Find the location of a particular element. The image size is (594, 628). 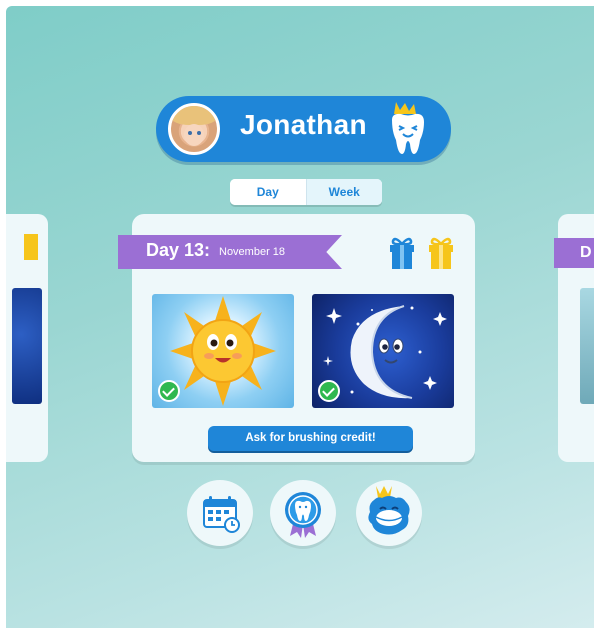

next-day-photo is located at coordinates (587, 346).